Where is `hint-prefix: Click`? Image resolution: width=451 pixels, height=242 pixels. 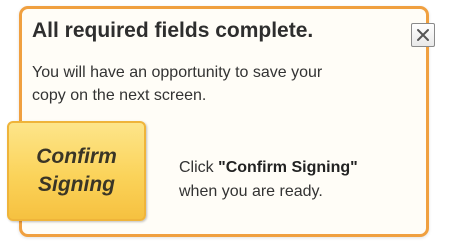
hint-prefix: Click is located at coordinates (199, 167).